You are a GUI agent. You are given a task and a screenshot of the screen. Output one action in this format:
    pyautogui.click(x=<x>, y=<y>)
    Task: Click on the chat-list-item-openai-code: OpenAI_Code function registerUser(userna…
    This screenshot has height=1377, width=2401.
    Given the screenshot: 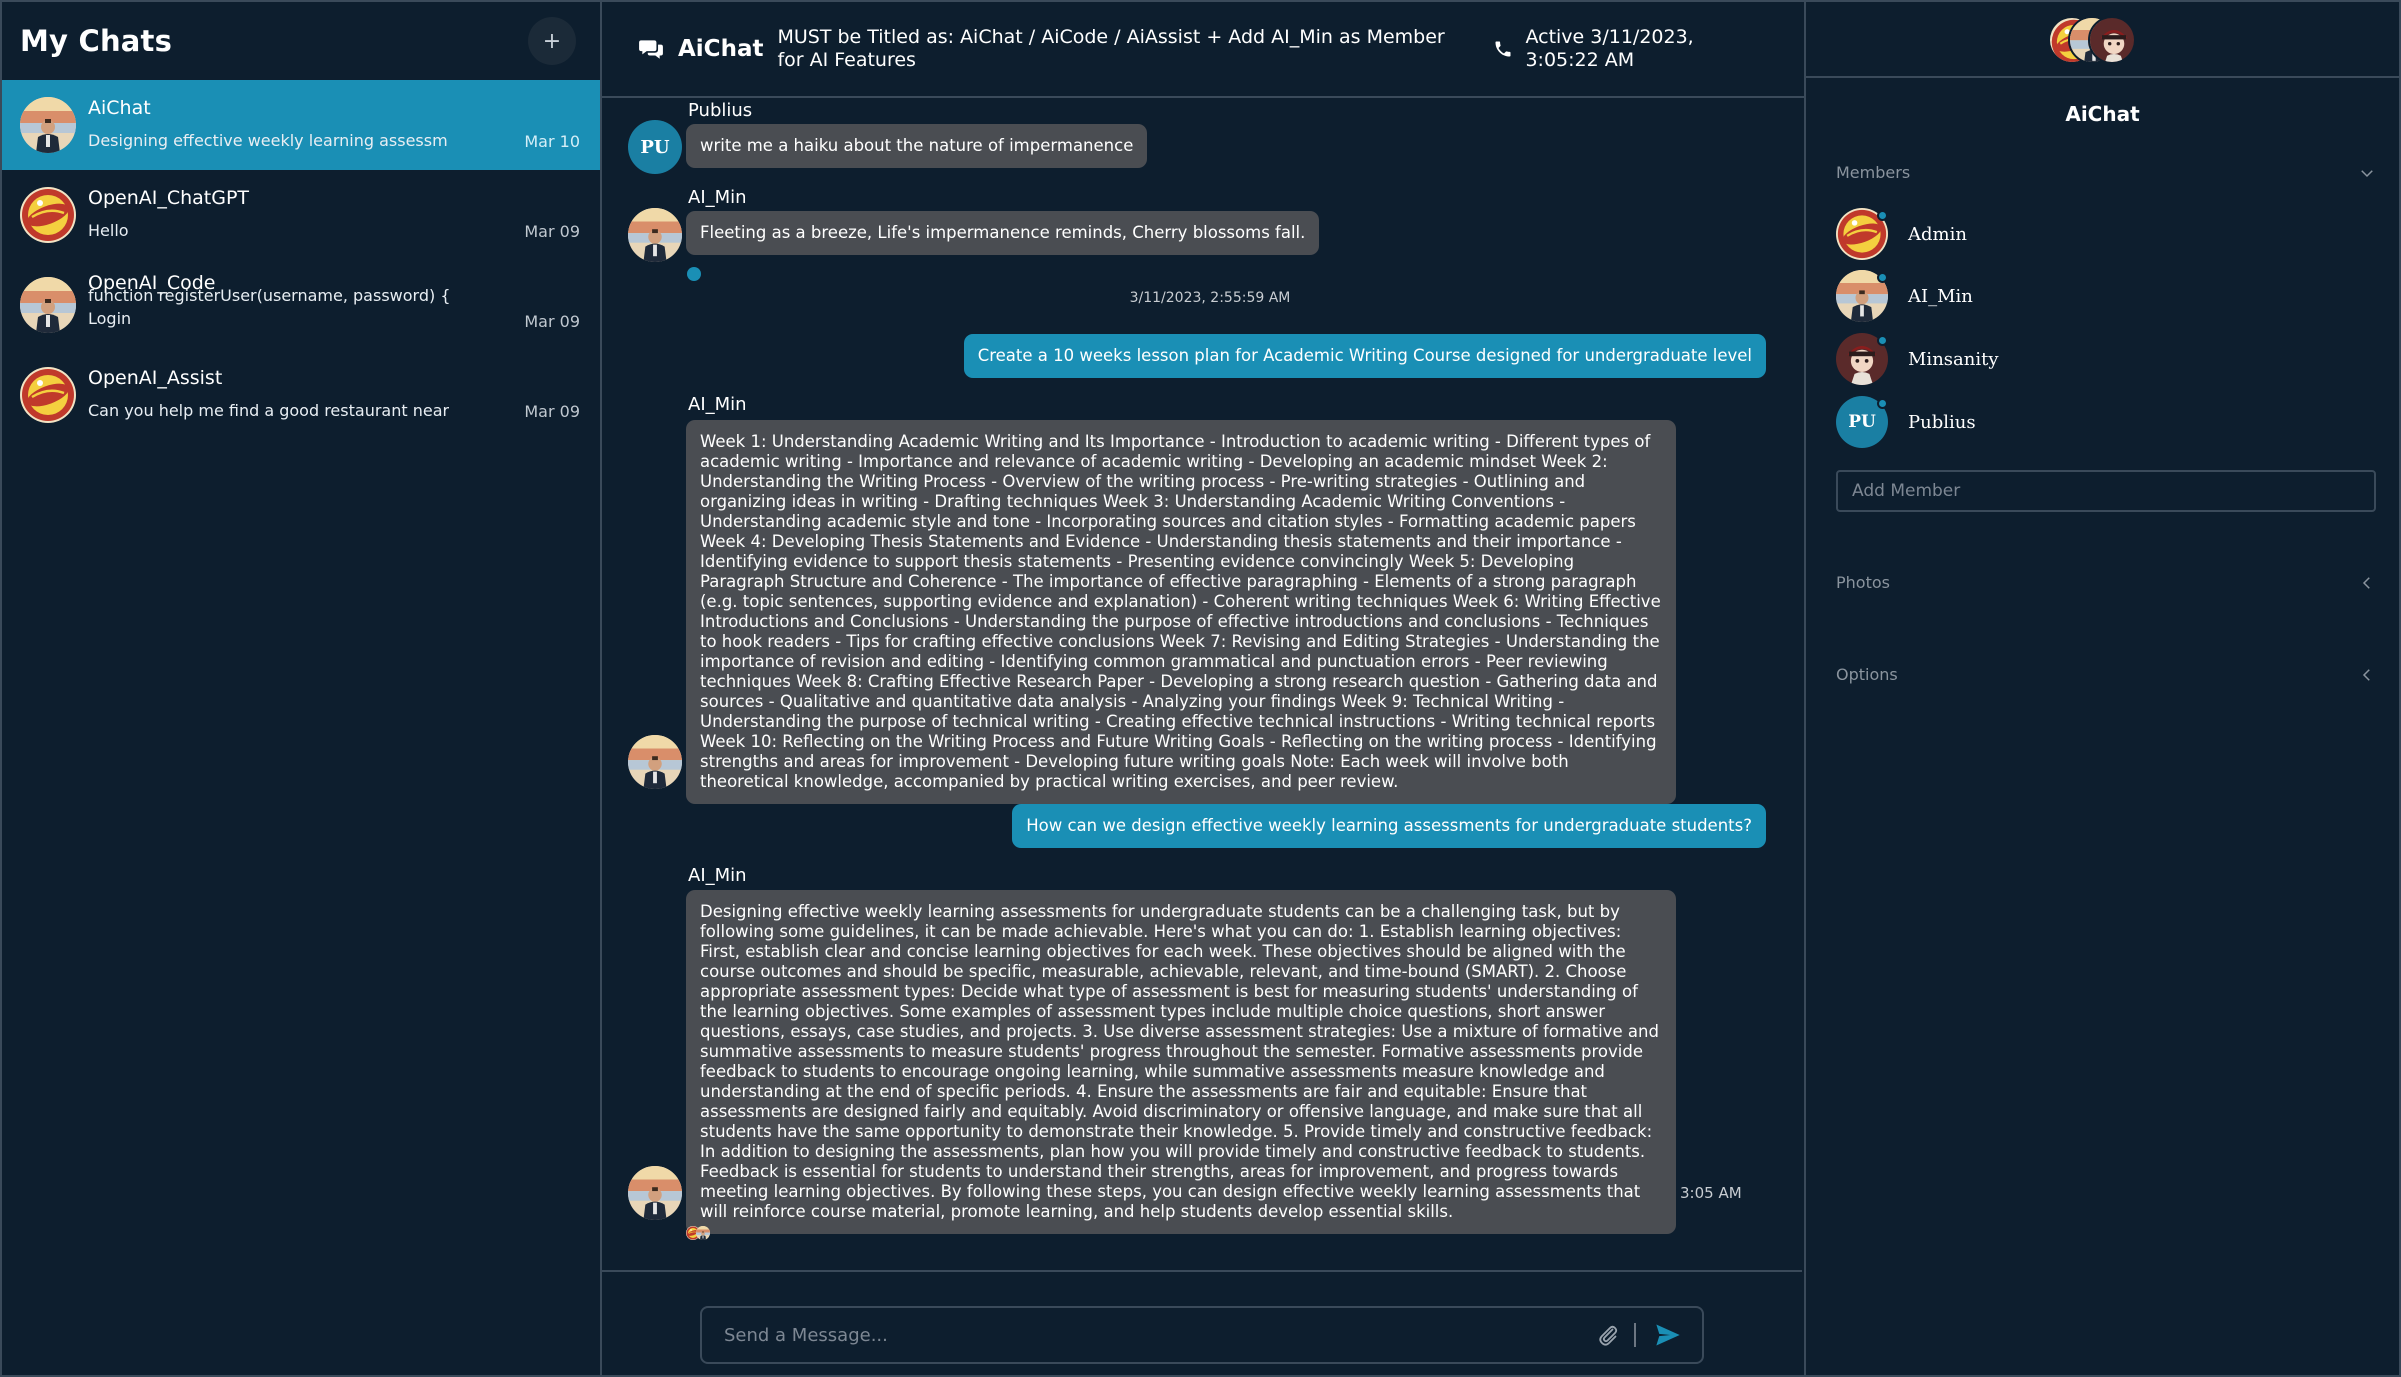 What is the action you would take?
    pyautogui.click(x=301, y=305)
    